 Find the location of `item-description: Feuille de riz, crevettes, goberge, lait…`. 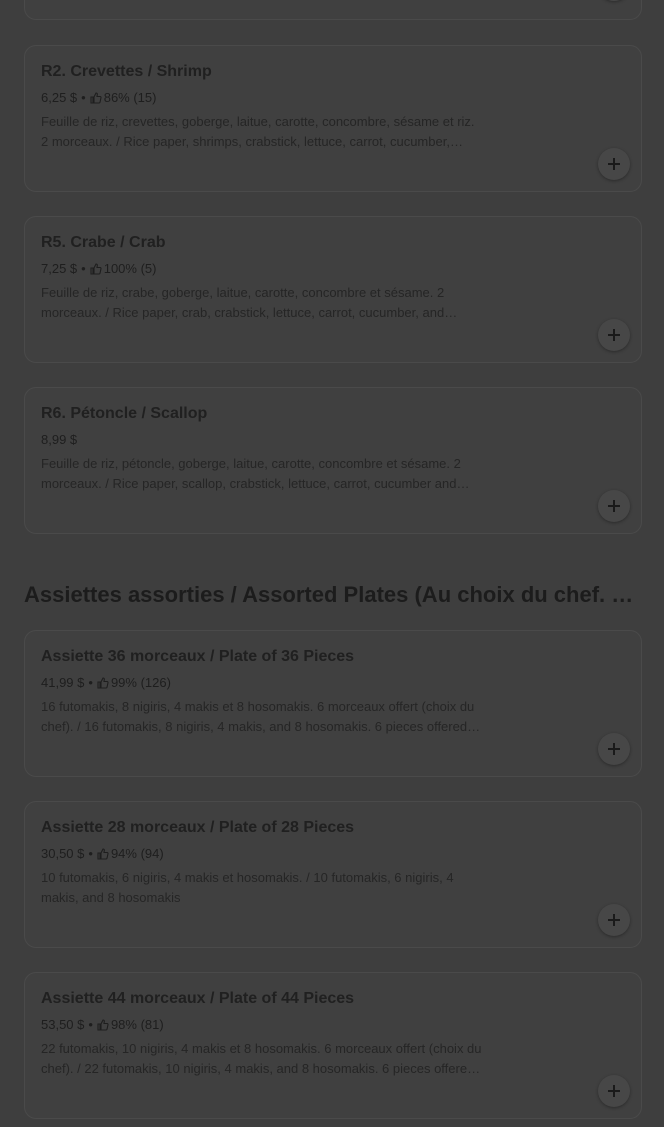

item-description: Feuille de riz, crevettes, goberge, lait… is located at coordinates (258, 131).